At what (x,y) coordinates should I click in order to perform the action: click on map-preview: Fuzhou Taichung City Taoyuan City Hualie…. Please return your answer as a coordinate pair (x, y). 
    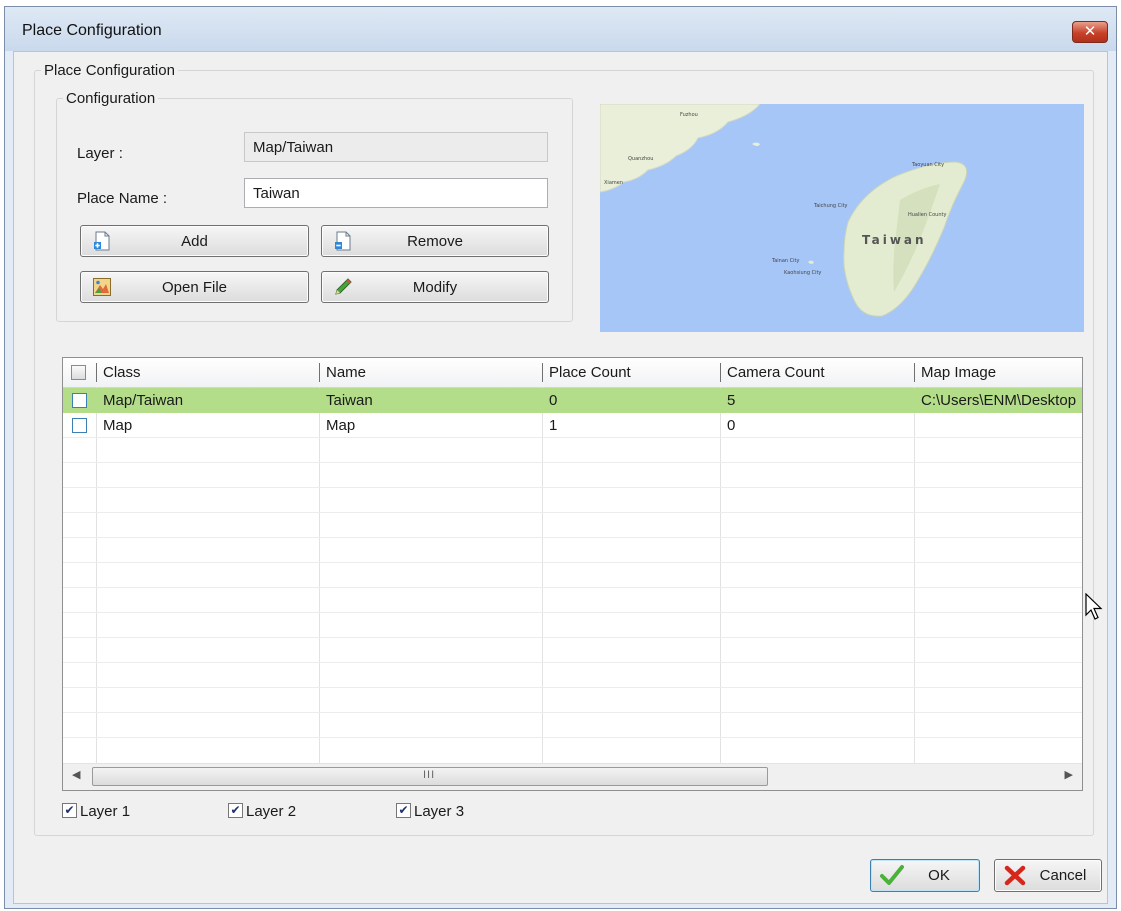
    Looking at the image, I should click on (842, 218).